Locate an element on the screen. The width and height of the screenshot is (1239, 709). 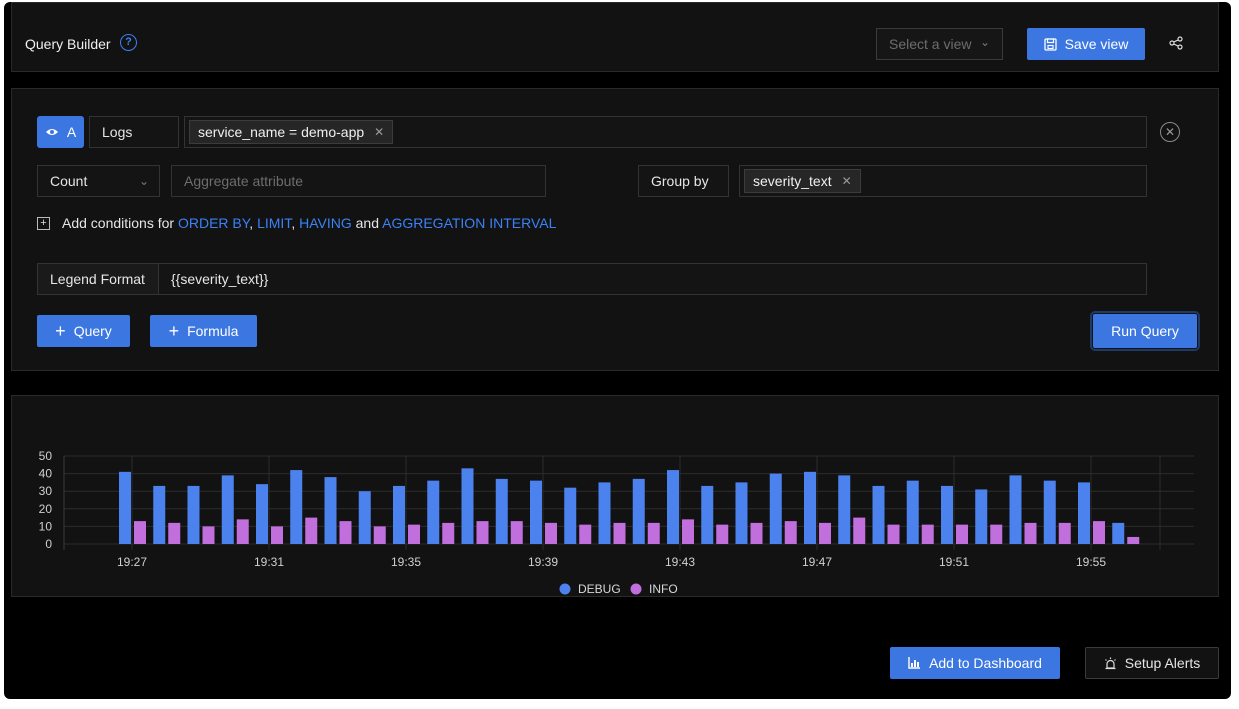
legend-format-input: {{severity_text}} is located at coordinates (652, 279).